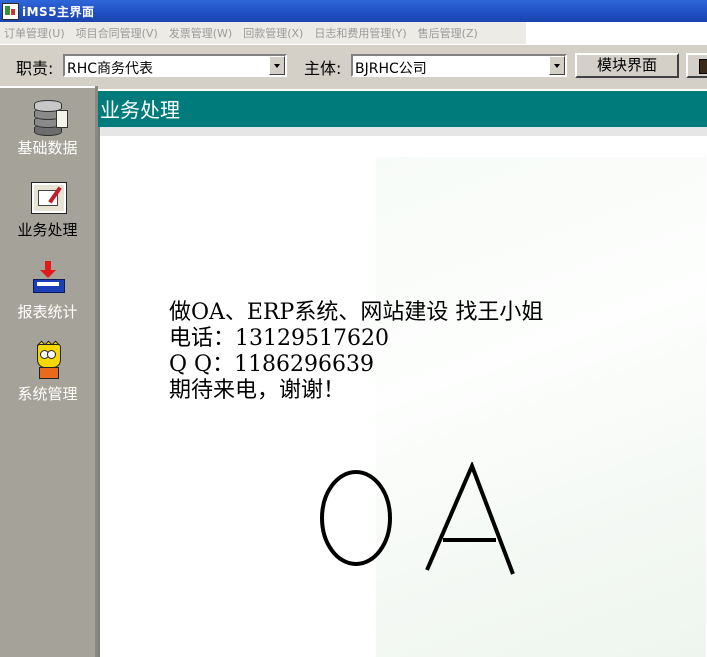 The width and height of the screenshot is (707, 657). I want to click on sidebar-item-label: 业务处理, so click(47, 230).